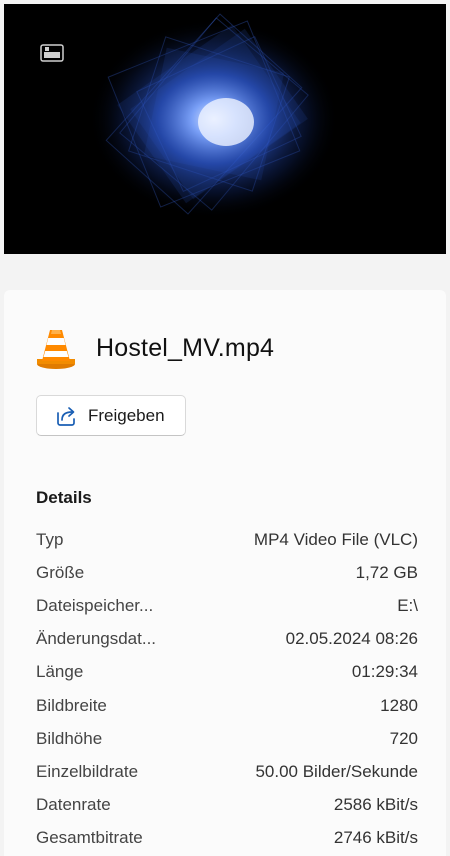  I want to click on detail-label: Datenrate, so click(73, 805).